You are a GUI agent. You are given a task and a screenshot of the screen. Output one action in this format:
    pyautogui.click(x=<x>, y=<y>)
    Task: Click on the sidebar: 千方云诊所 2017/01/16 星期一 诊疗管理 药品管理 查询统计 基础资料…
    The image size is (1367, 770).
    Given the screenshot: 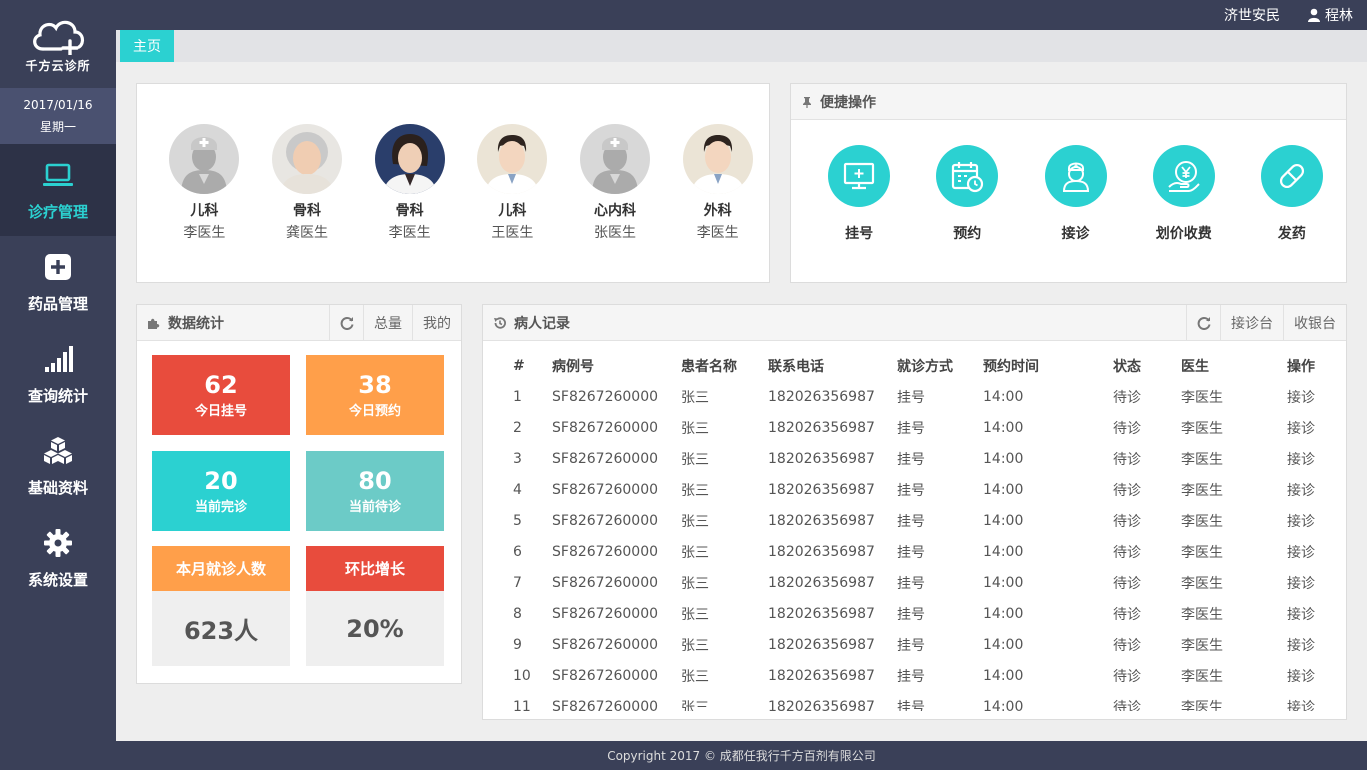 What is the action you would take?
    pyautogui.click(x=58, y=385)
    